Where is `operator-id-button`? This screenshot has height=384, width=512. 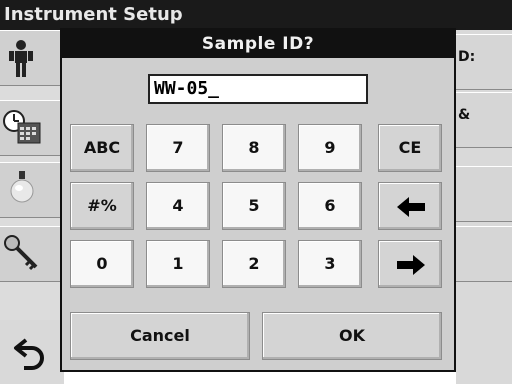 operator-id-button is located at coordinates (32, 58).